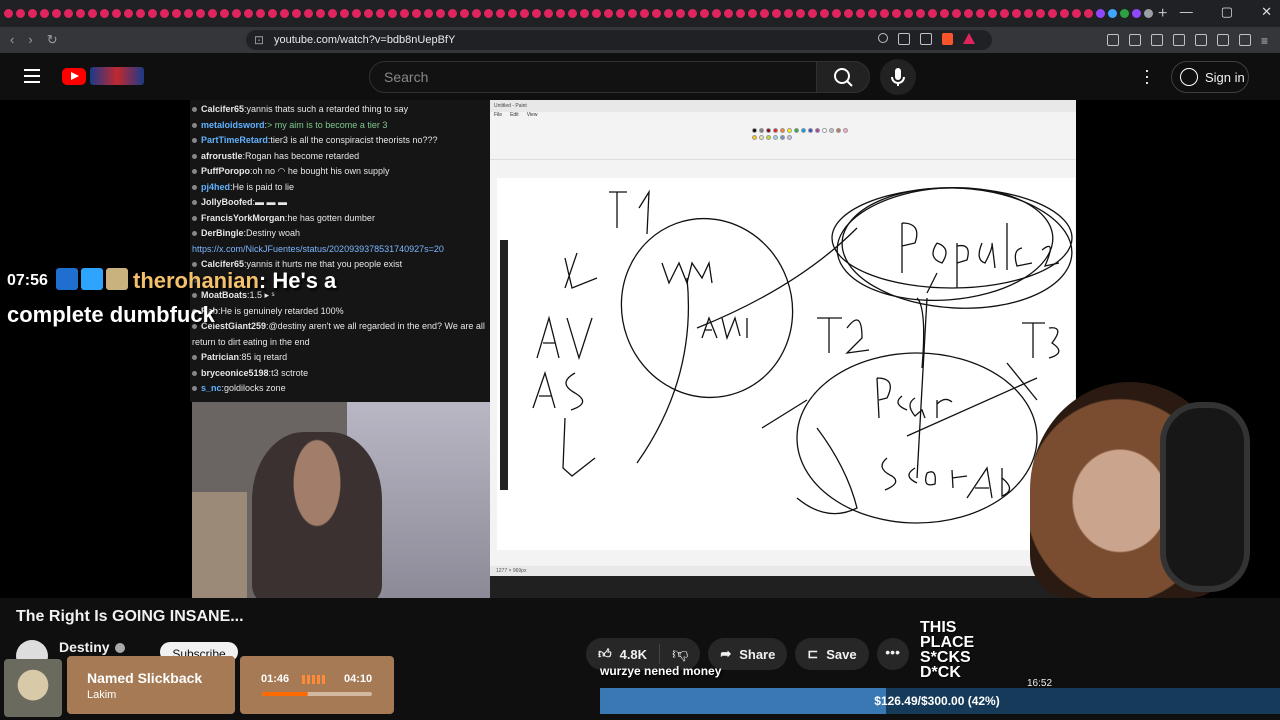  What do you see at coordinates (1178, 40) in the screenshot?
I see `sidebar-icon` at bounding box center [1178, 40].